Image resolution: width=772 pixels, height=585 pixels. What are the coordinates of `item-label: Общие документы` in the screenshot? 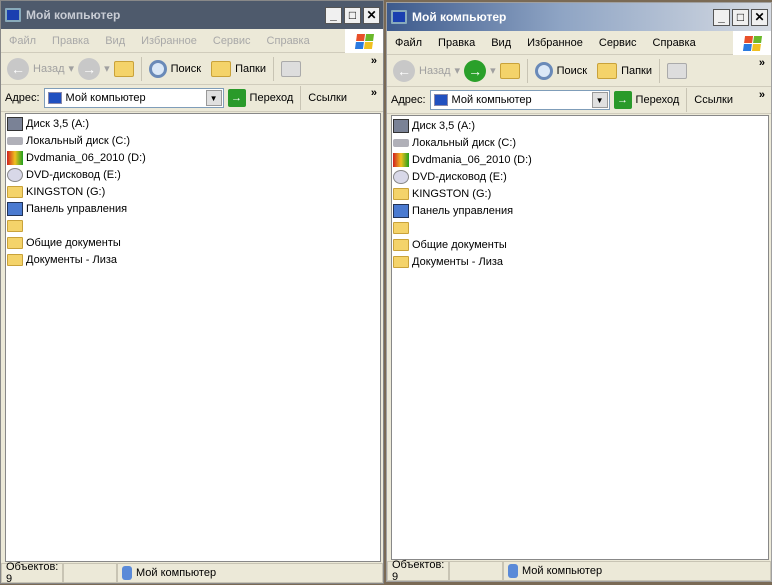 It's located at (459, 244).